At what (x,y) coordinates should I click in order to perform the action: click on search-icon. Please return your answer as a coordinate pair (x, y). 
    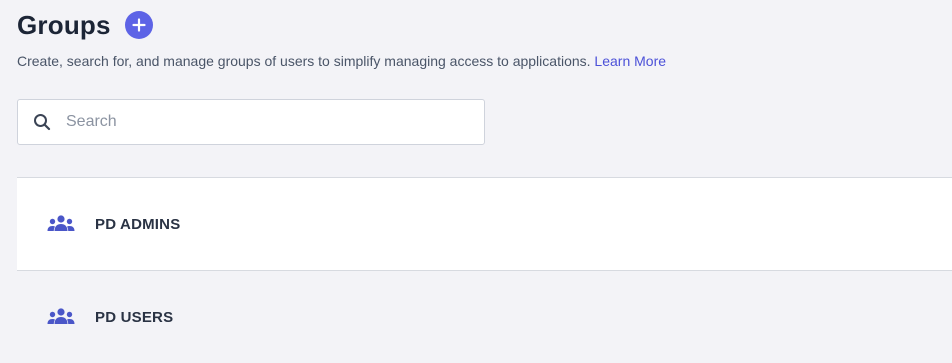
    Looking at the image, I should click on (42, 122).